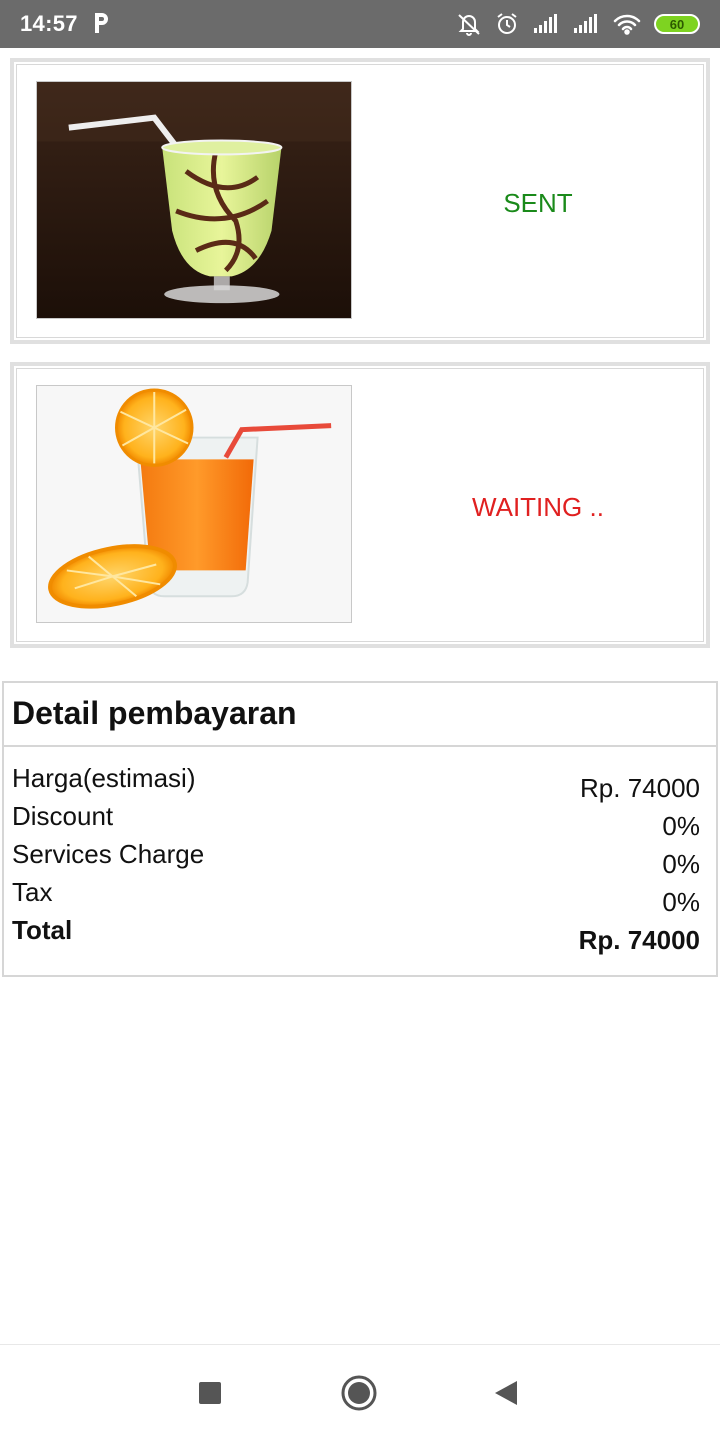  Describe the element at coordinates (681, 864) in the screenshot. I see `row-value-service-charge: 0%` at that location.